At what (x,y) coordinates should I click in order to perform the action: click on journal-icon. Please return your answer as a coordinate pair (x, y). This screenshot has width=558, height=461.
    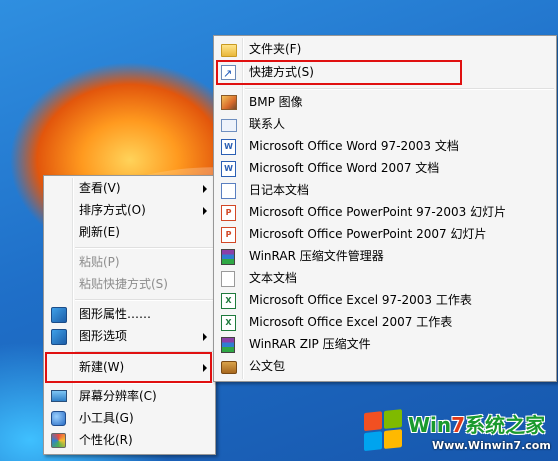
    Looking at the image, I should click on (228, 191).